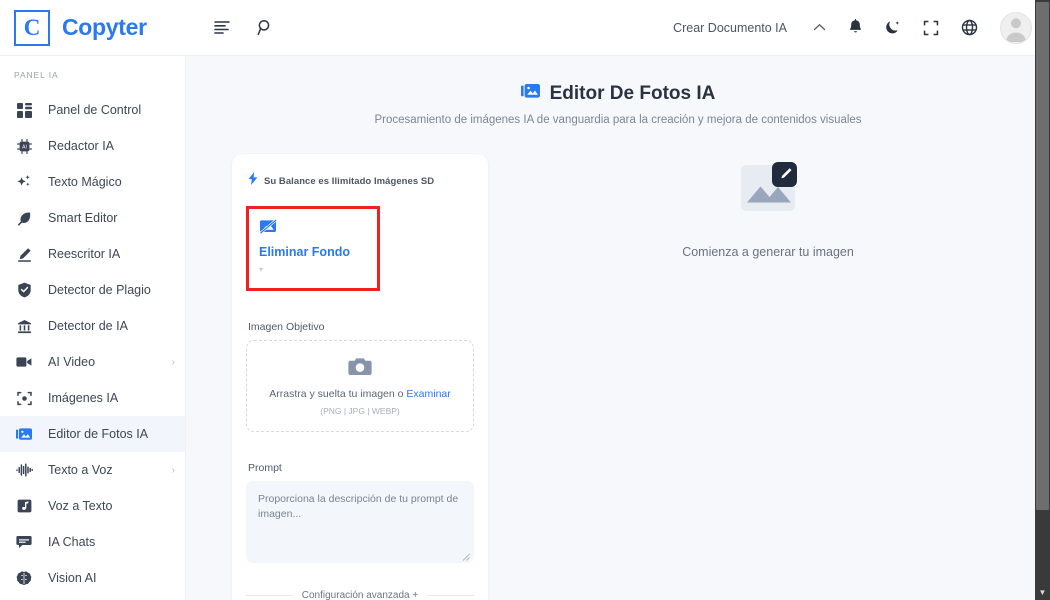  I want to click on shield-check-icon, so click(24, 290).